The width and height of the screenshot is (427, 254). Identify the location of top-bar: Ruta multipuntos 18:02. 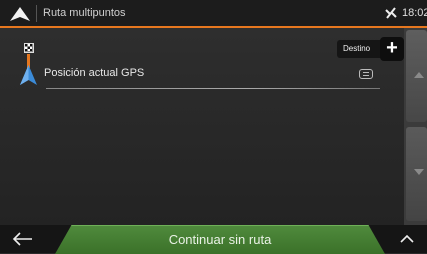
(213, 14).